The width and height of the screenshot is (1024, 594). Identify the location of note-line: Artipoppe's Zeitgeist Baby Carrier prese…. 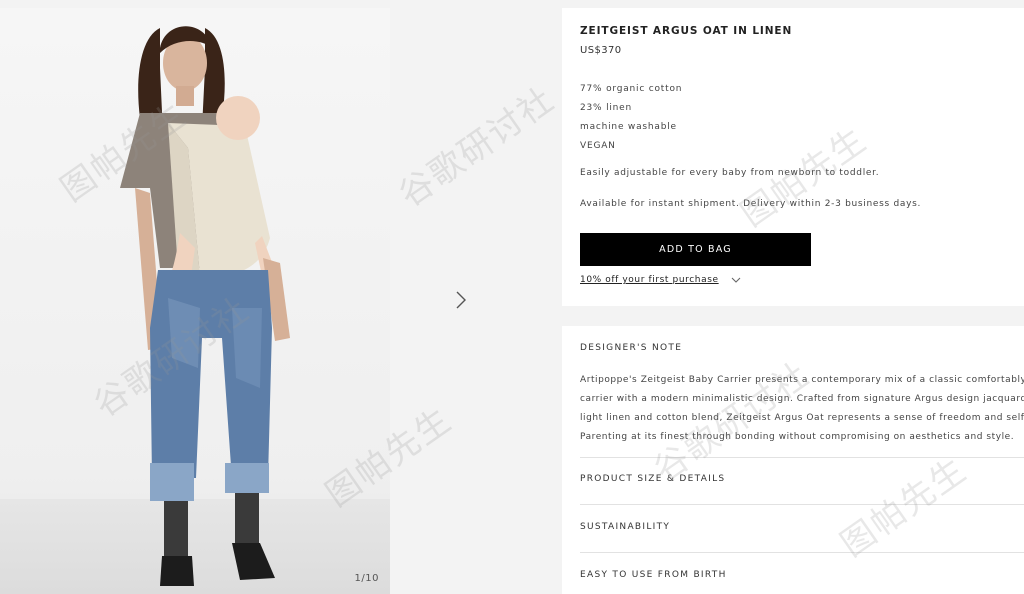
(802, 380).